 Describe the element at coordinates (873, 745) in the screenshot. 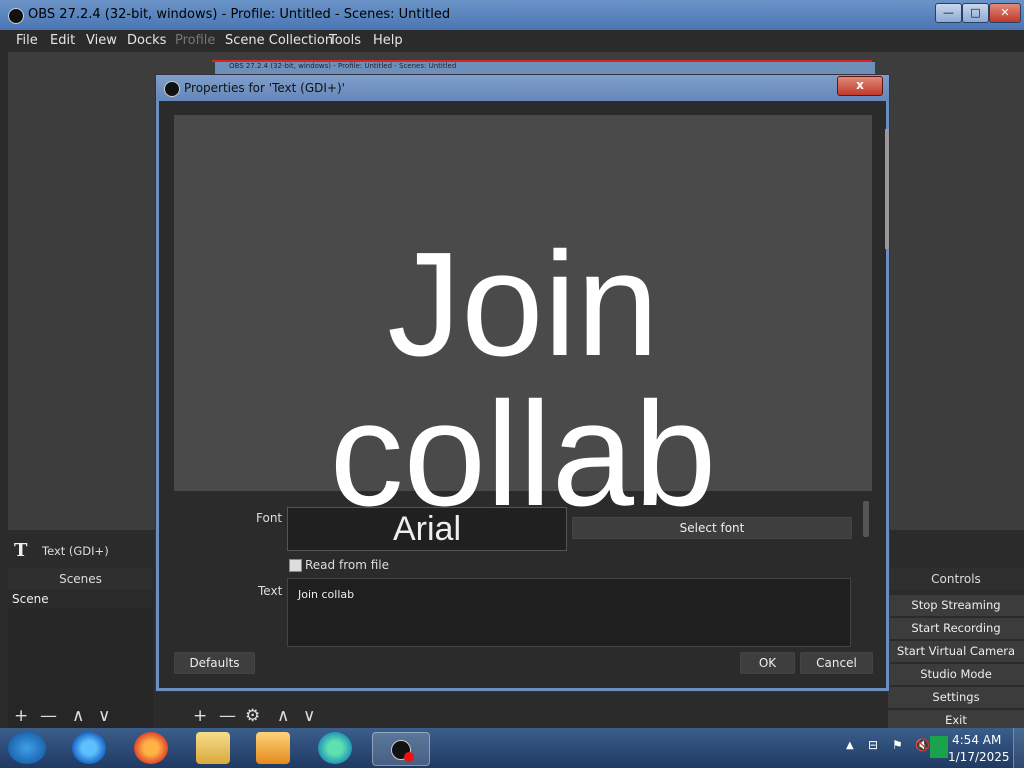

I see `network-icon: ⊟` at that location.